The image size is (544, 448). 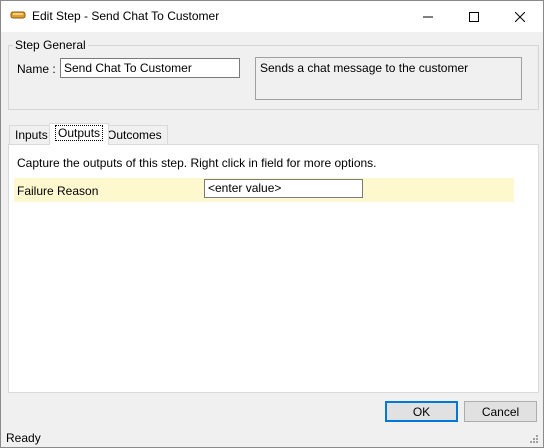 I want to click on title-bar: Edit Step - Send Chat To Customer, so click(x=272, y=16).